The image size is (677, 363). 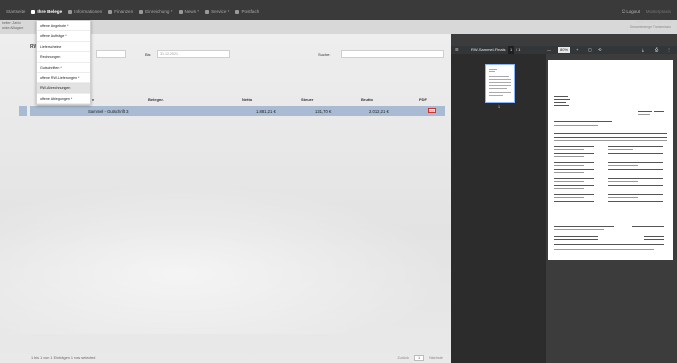 I want to click on dropdown-item-5: offene RW-Lieferungen *, so click(x=63, y=78).